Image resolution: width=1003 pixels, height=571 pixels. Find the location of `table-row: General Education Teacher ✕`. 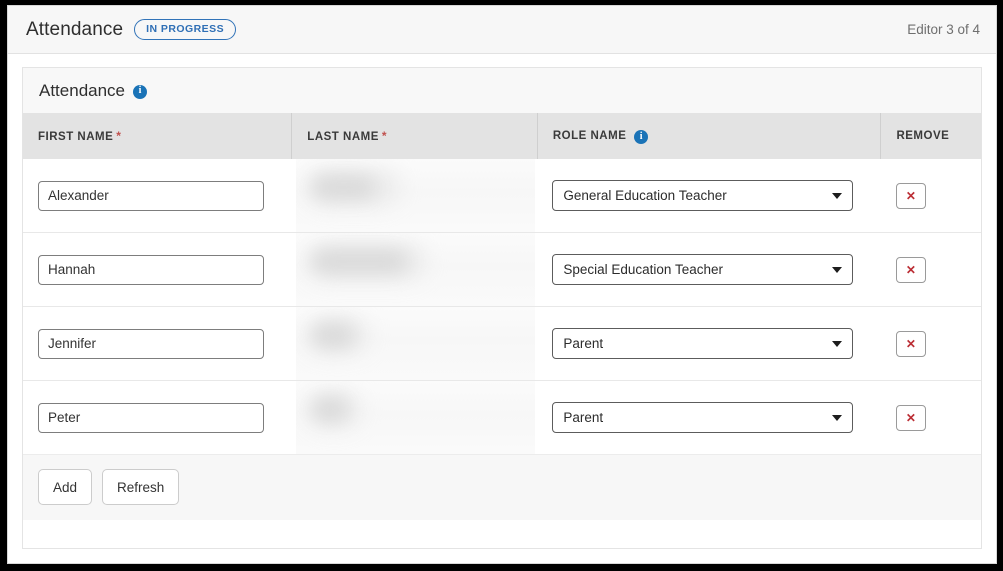

table-row: General Education Teacher ✕ is located at coordinates (502, 196).